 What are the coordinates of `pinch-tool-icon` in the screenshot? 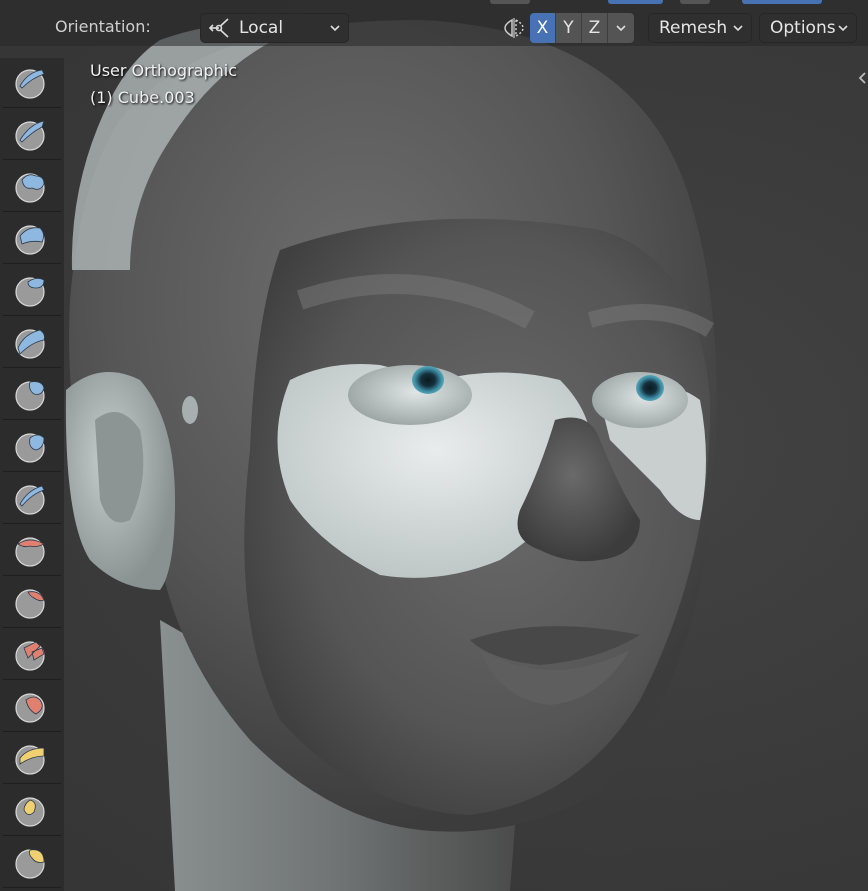 It's located at (30, 760).